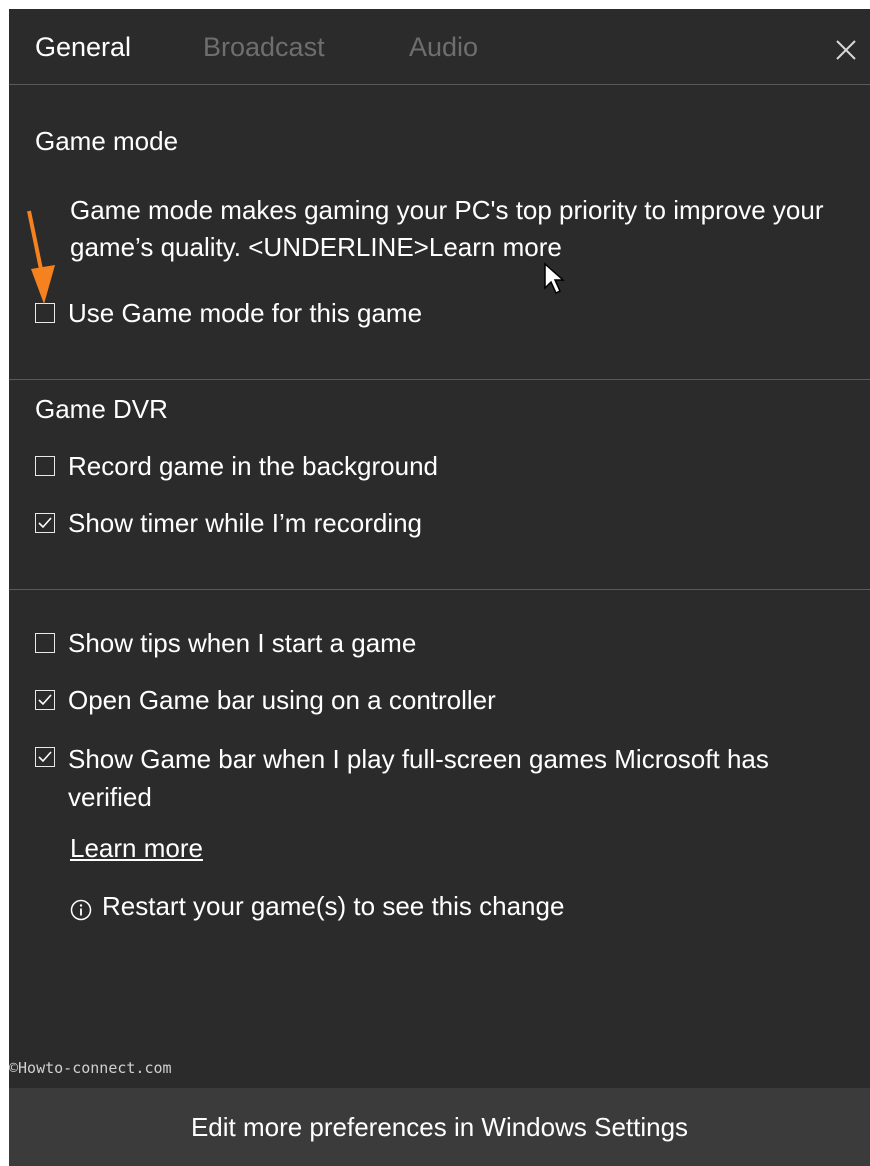  Describe the element at coordinates (846, 50) in the screenshot. I see `close-icon` at that location.